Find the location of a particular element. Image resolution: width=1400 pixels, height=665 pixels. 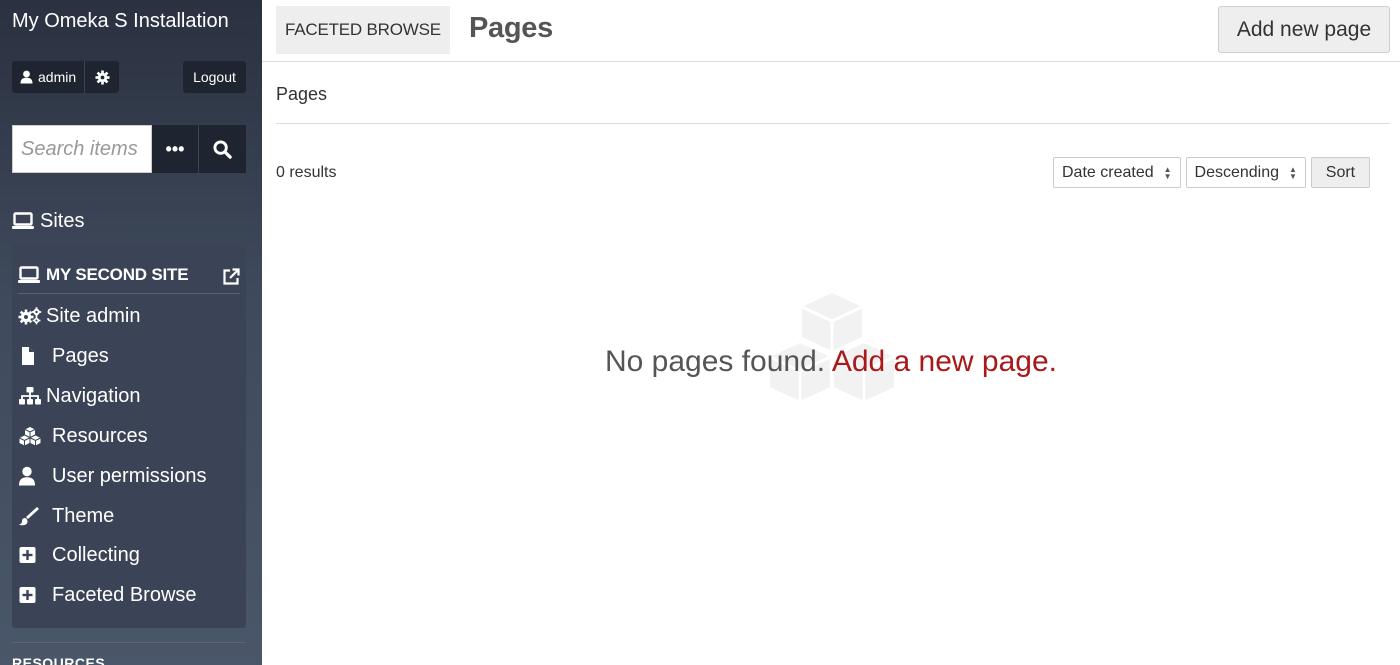

sidebar-item-user-permissions: User permissions is located at coordinates (112, 476).